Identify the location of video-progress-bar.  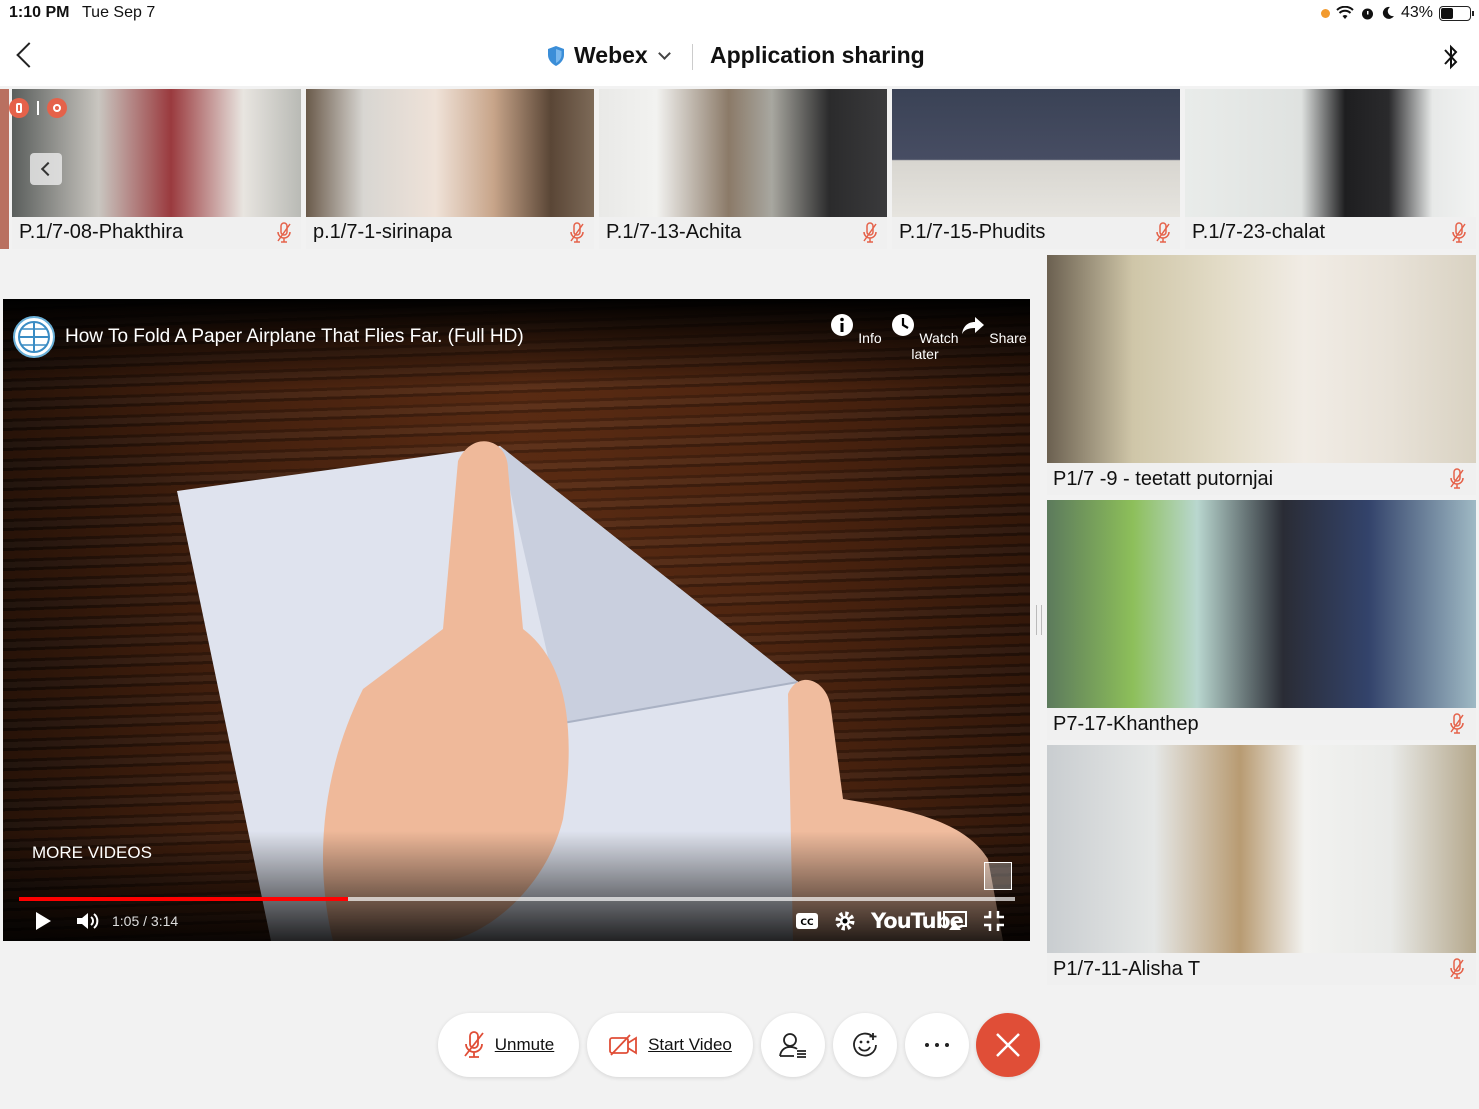
(517, 899).